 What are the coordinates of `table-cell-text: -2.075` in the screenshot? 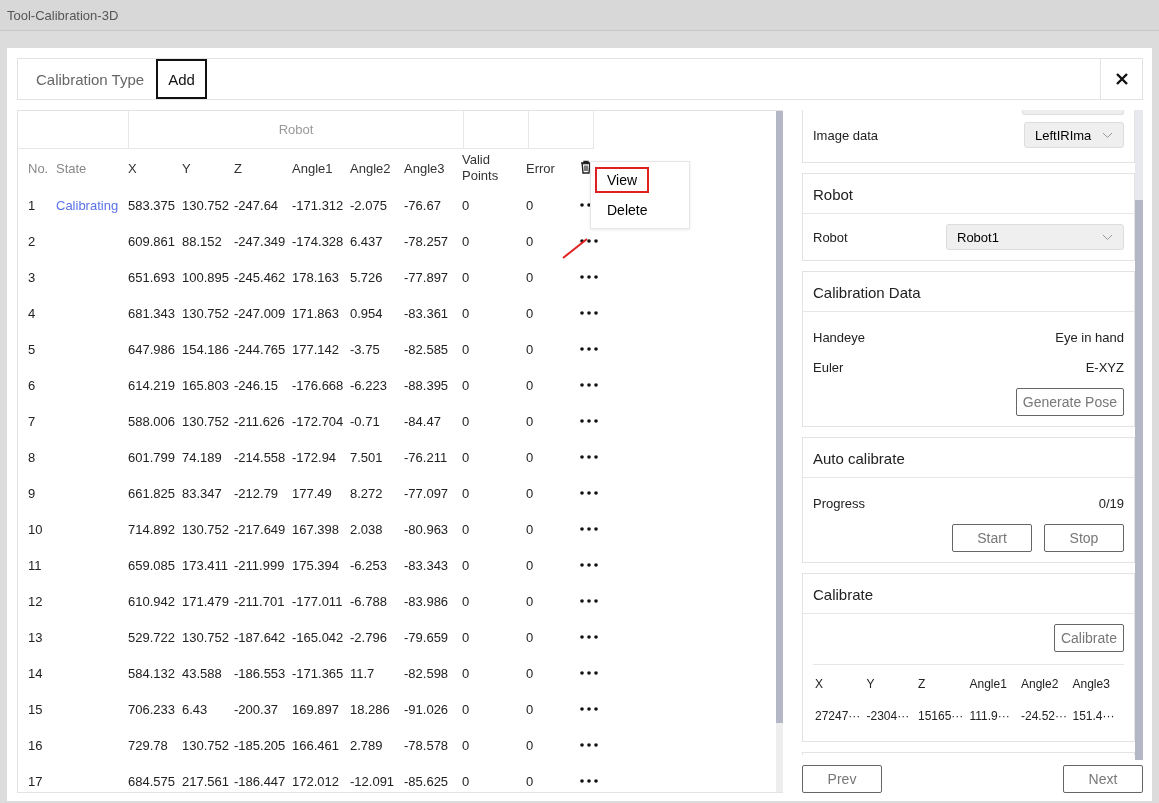 It's located at (369, 205).